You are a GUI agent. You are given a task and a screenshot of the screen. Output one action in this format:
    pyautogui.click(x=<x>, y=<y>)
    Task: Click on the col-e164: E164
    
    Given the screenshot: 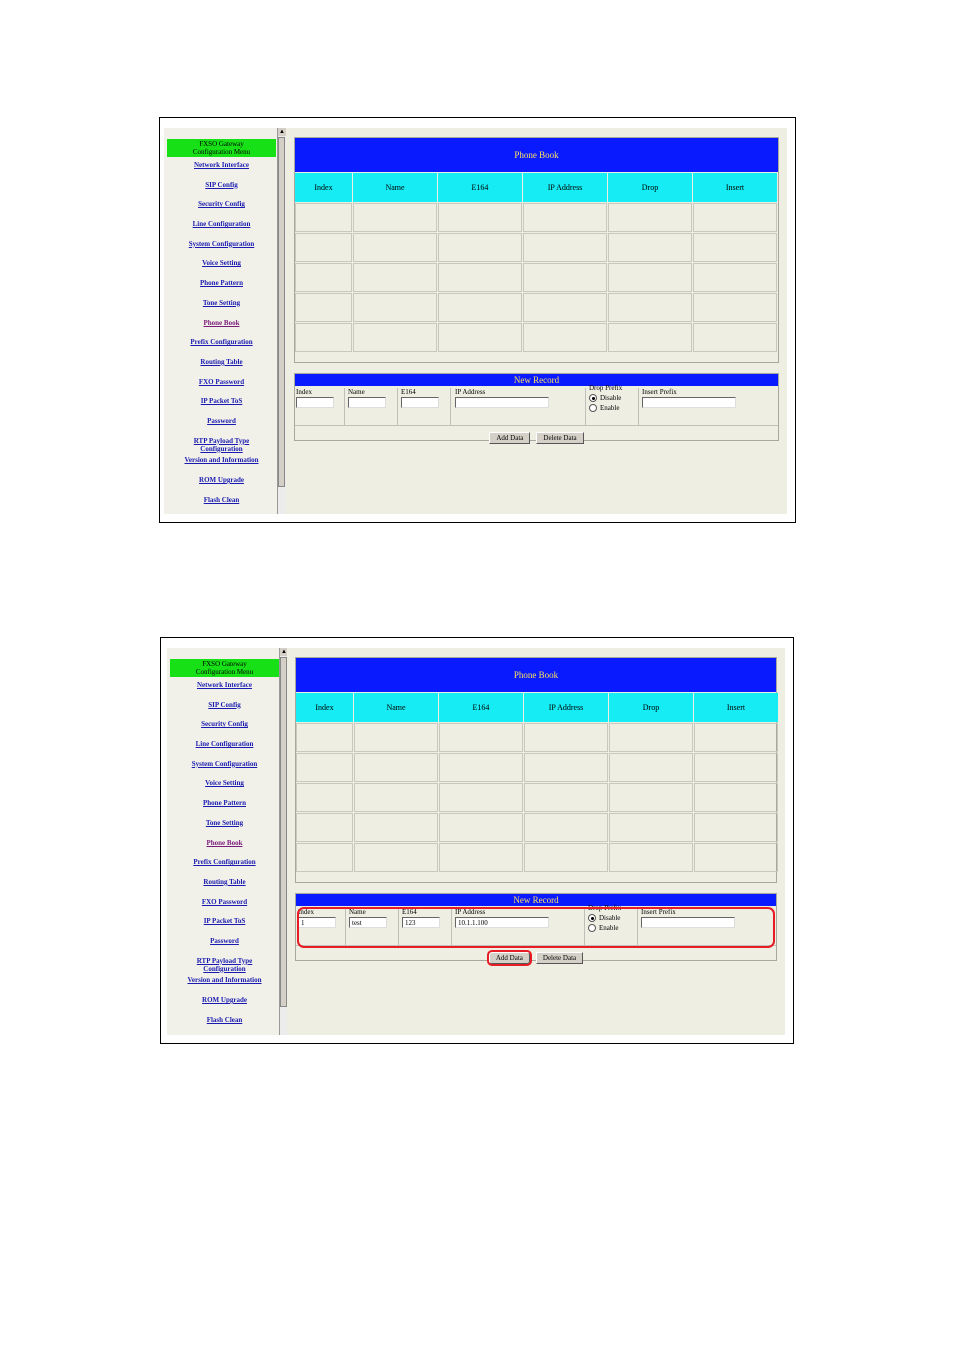 What is the action you would take?
    pyautogui.click(x=481, y=707)
    